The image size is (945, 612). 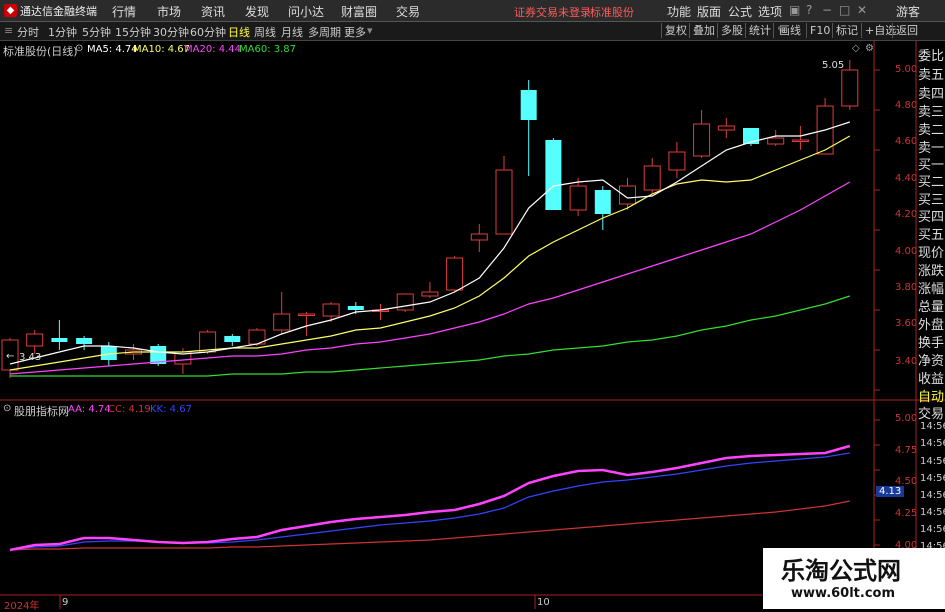 What do you see at coordinates (41, 411) in the screenshot?
I see `indicator-name: 股朋指标网` at bounding box center [41, 411].